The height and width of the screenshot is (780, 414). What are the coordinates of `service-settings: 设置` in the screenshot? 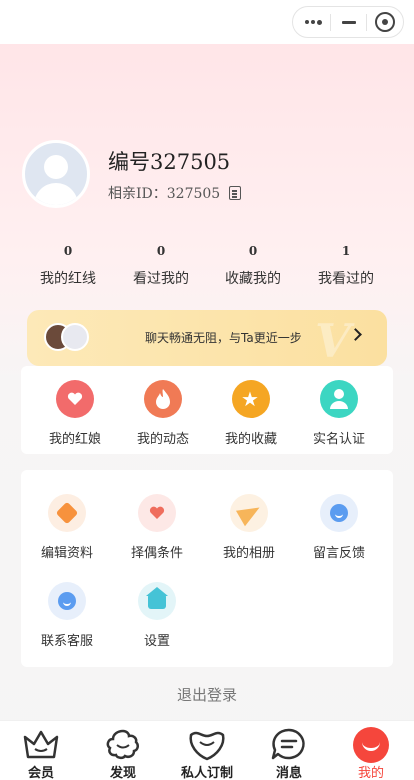 It's located at (157, 615).